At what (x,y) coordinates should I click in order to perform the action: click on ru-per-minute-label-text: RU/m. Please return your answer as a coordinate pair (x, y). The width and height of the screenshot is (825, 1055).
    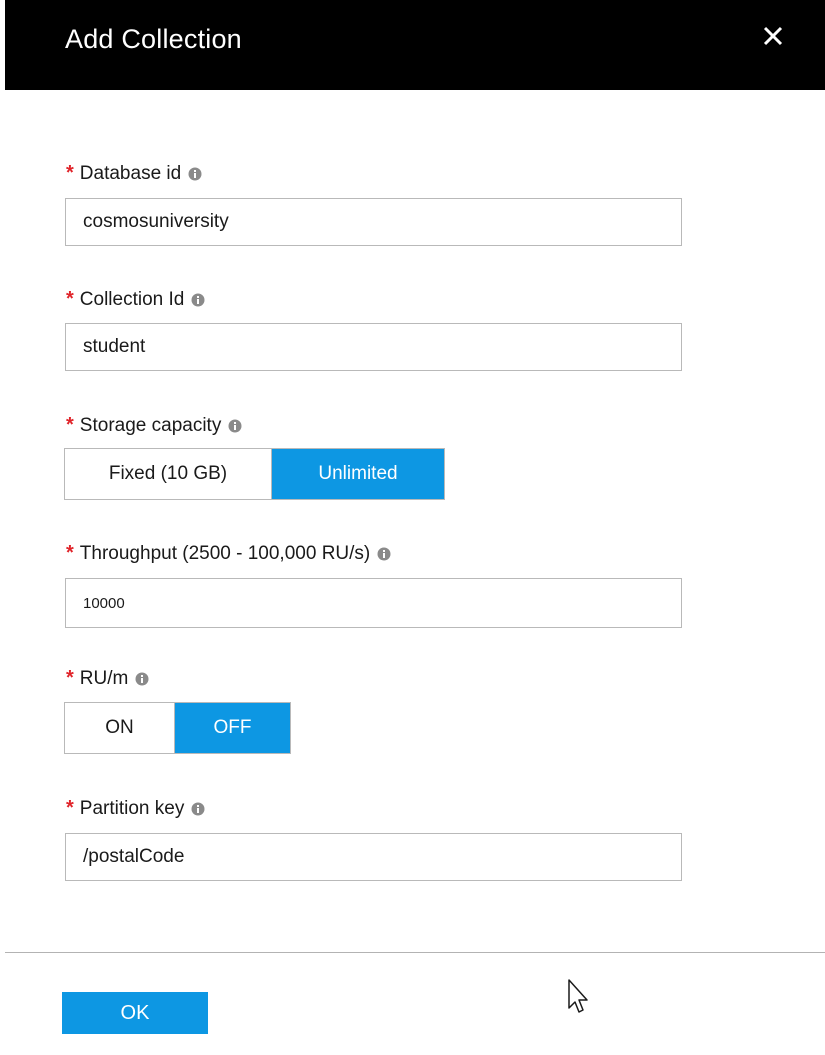
    Looking at the image, I should click on (104, 678).